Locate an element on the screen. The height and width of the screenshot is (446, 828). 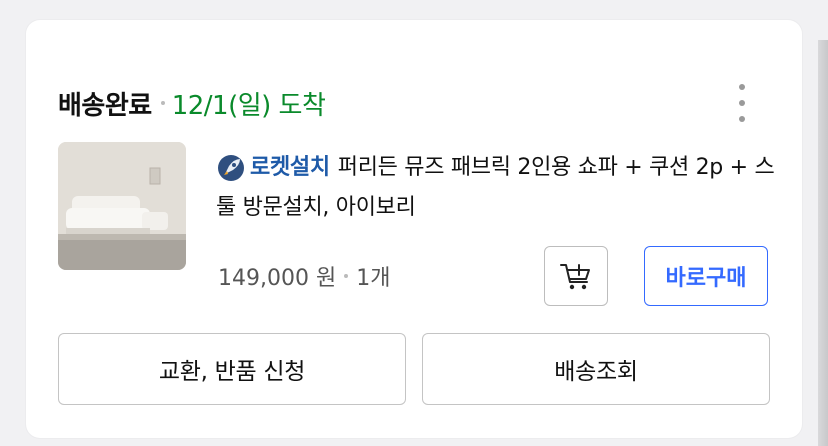
product-image is located at coordinates (122, 206).